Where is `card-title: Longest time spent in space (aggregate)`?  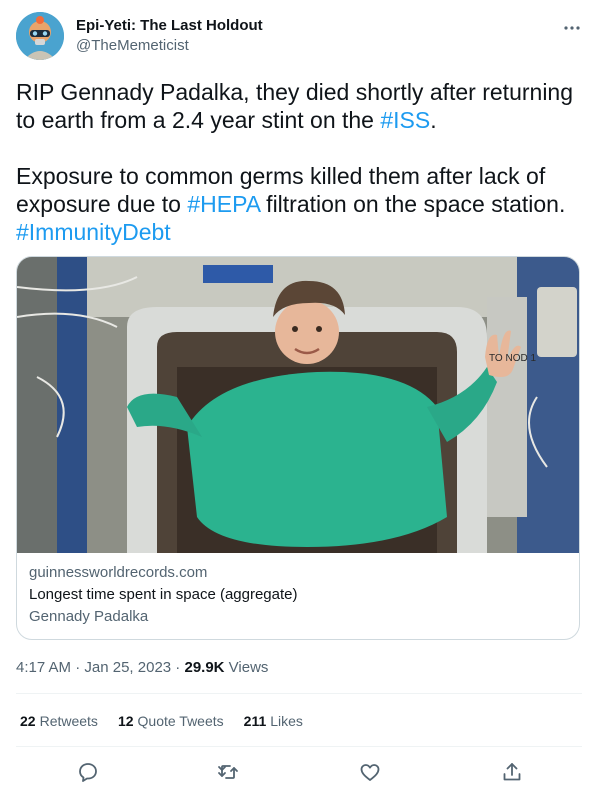
card-title: Longest time spent in space (aggregate) is located at coordinates (163, 594).